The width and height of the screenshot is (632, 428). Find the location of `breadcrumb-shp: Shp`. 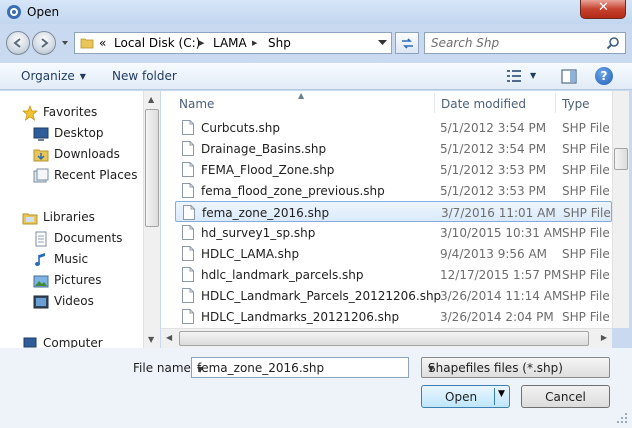

breadcrumb-shp: Shp is located at coordinates (279, 43).